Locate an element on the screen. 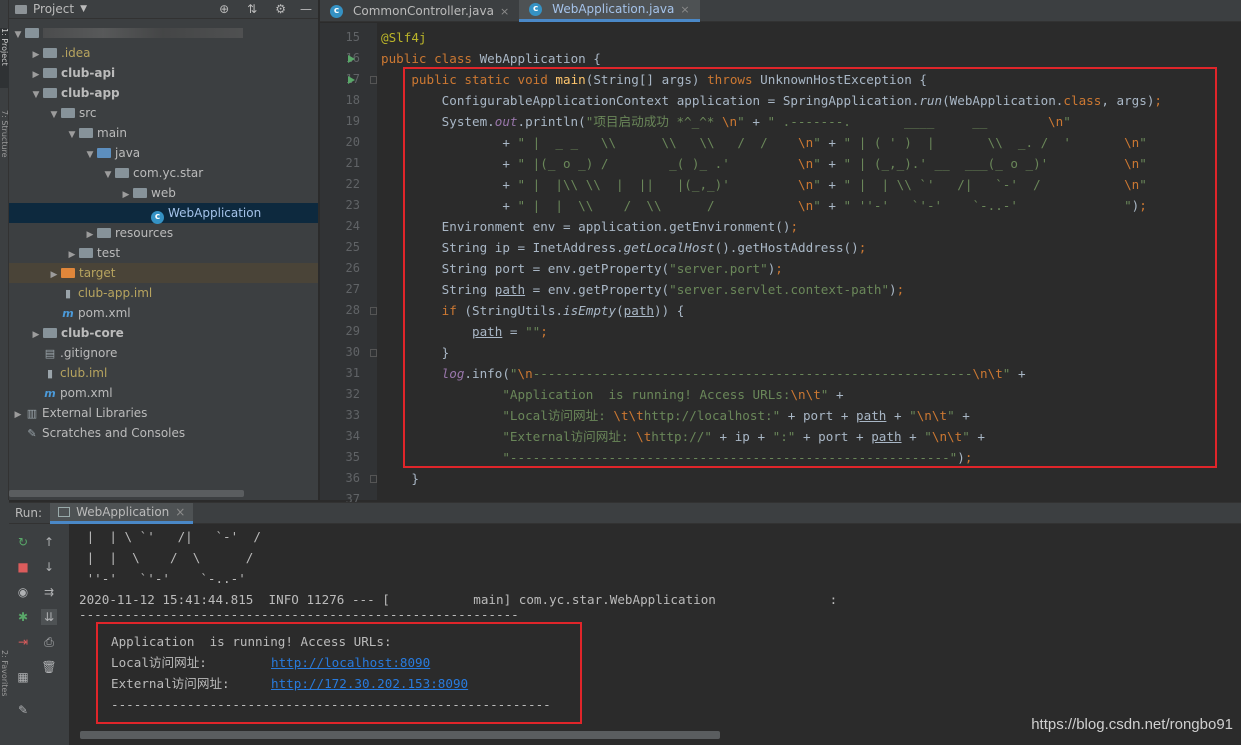  collapse-all-icon: ⇅ is located at coordinates (252, 9).